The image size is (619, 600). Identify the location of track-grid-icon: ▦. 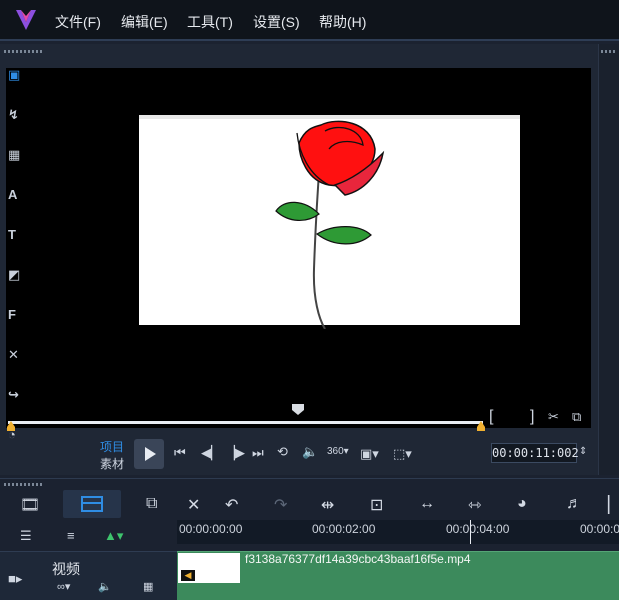
(148, 586).